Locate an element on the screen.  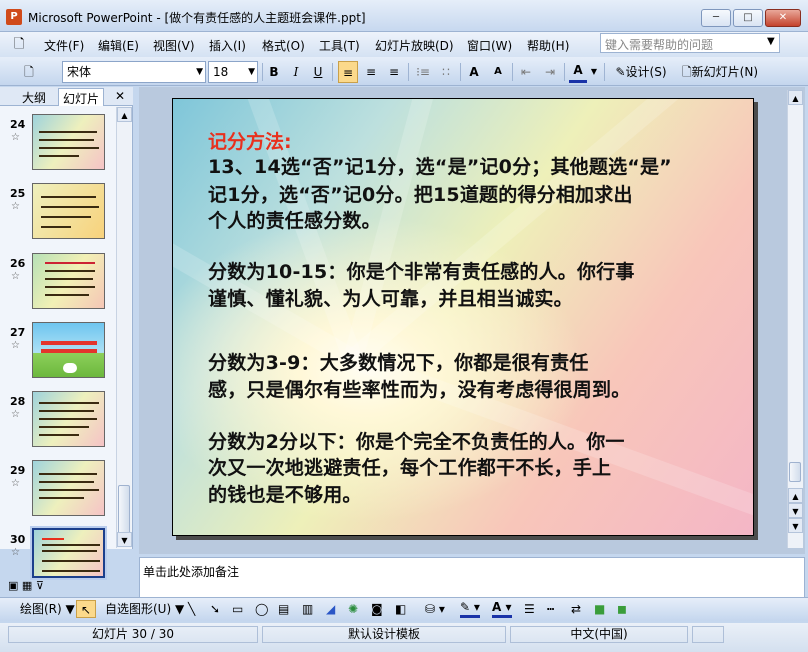
menu-tools: 工具(T) is located at coordinates (339, 45).